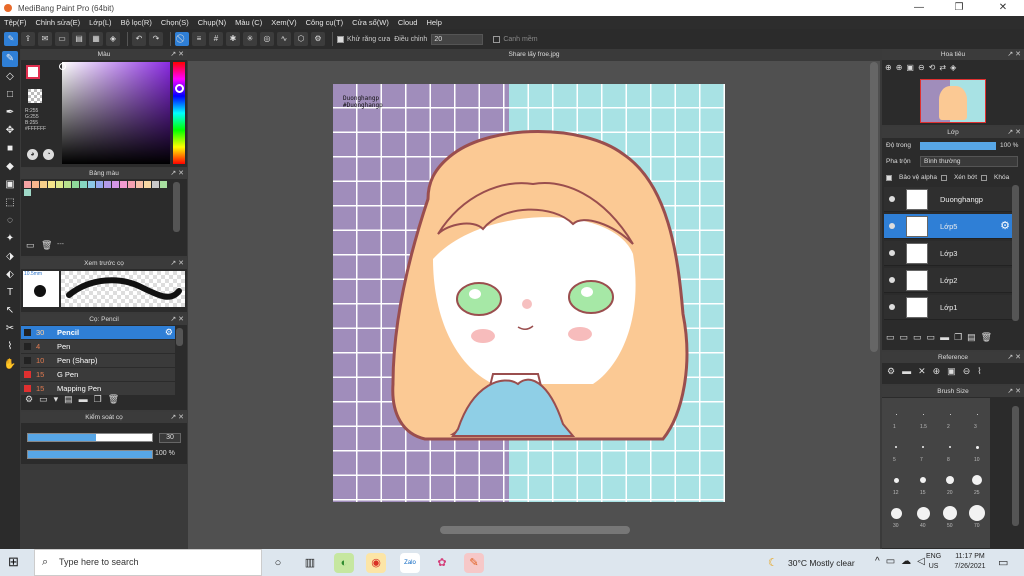 The width and height of the screenshot is (1024, 576). What do you see at coordinates (15, 22) in the screenshot?
I see `menu-file: Tệp(F)` at bounding box center [15, 22].